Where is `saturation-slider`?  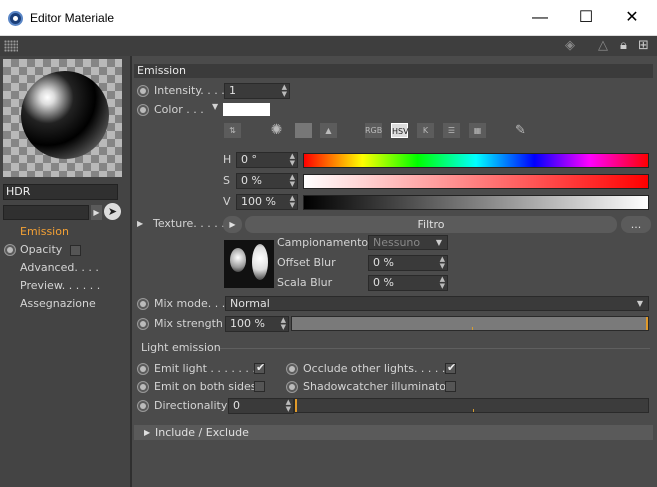
saturation-slider is located at coordinates (476, 181).